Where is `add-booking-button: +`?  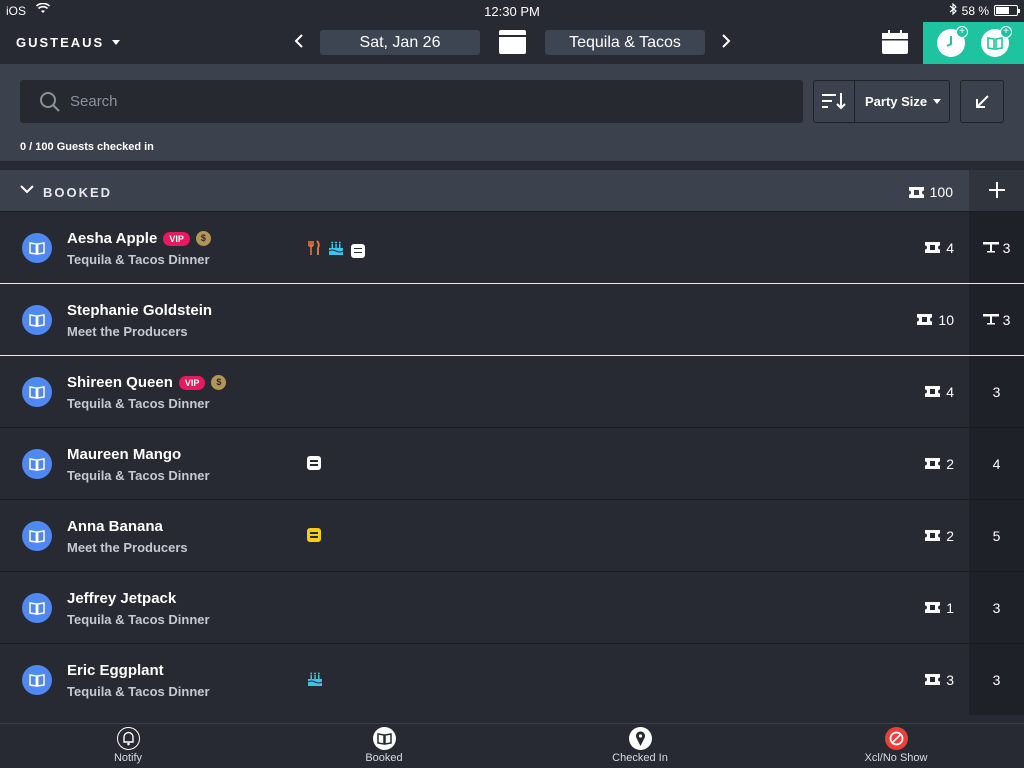 add-booking-button: + is located at coordinates (996, 41).